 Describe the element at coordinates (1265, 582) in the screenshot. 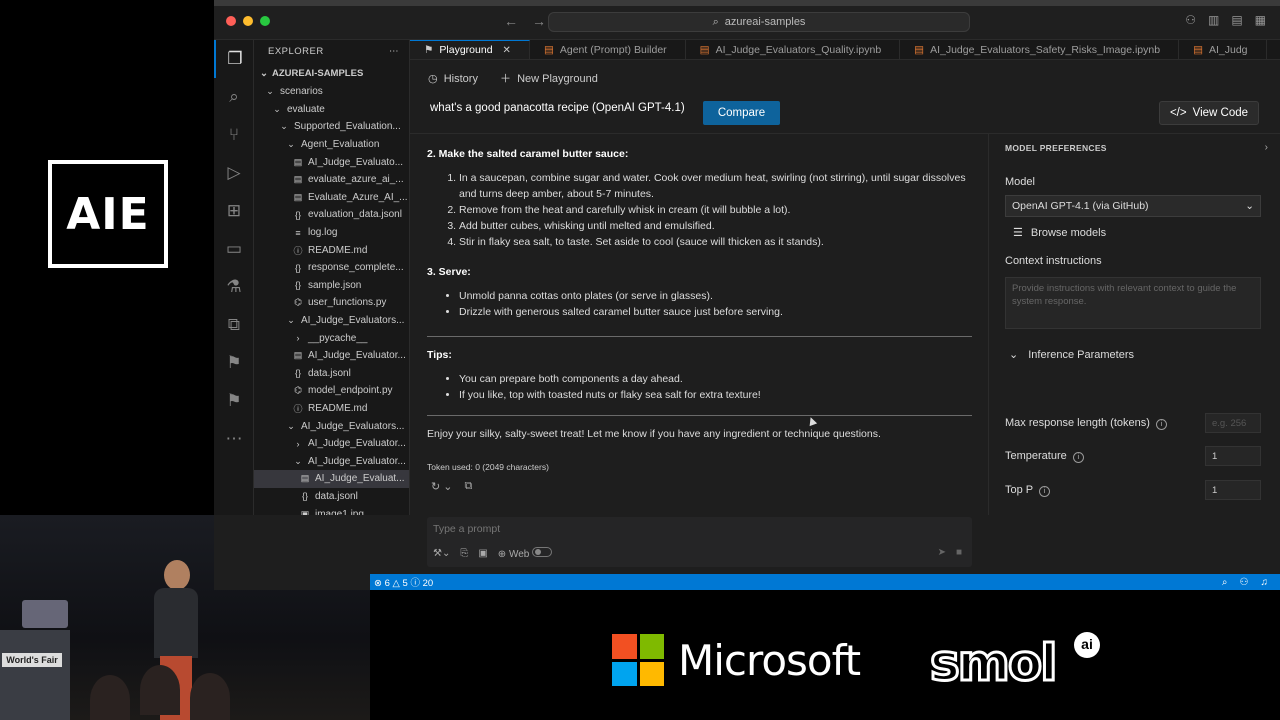

I see `notifications-icon: ♫` at that location.